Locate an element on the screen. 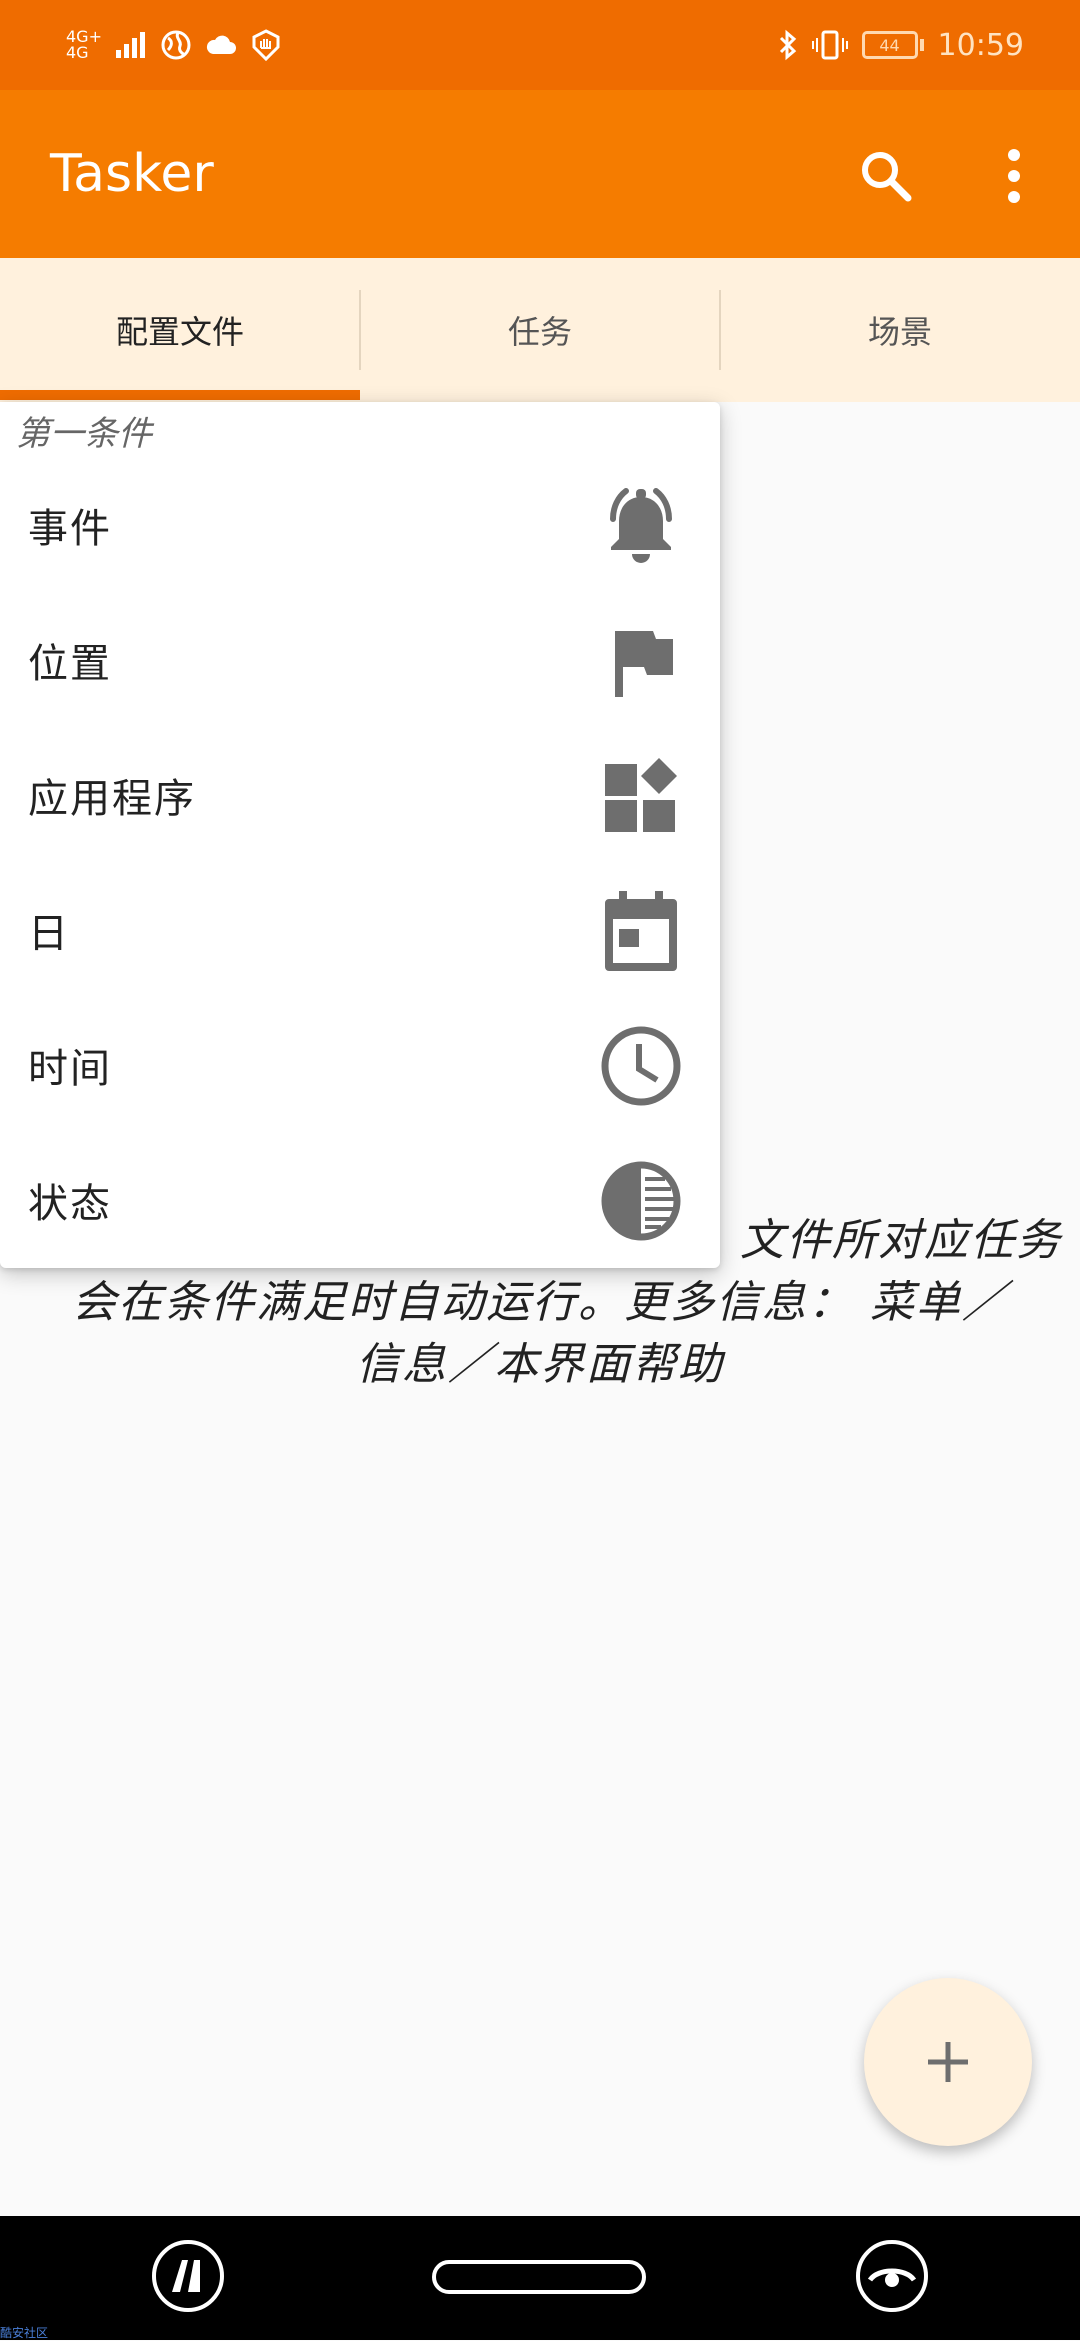  empty-message-line: 信息／本界面帮助 is located at coordinates (540, 1364).